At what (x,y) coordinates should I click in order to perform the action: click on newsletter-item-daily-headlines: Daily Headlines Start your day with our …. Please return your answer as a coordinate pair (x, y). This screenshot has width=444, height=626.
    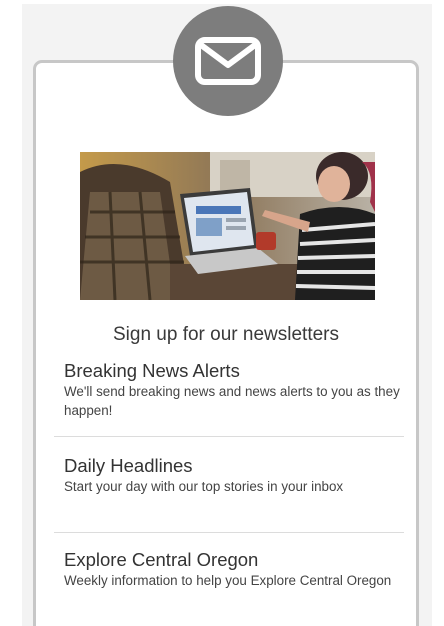
    Looking at the image, I should click on (229, 485).